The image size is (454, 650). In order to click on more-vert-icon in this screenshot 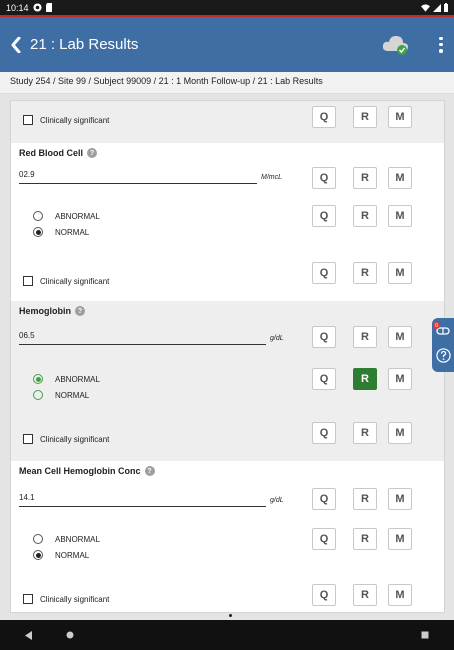, I will do `click(441, 45)`.